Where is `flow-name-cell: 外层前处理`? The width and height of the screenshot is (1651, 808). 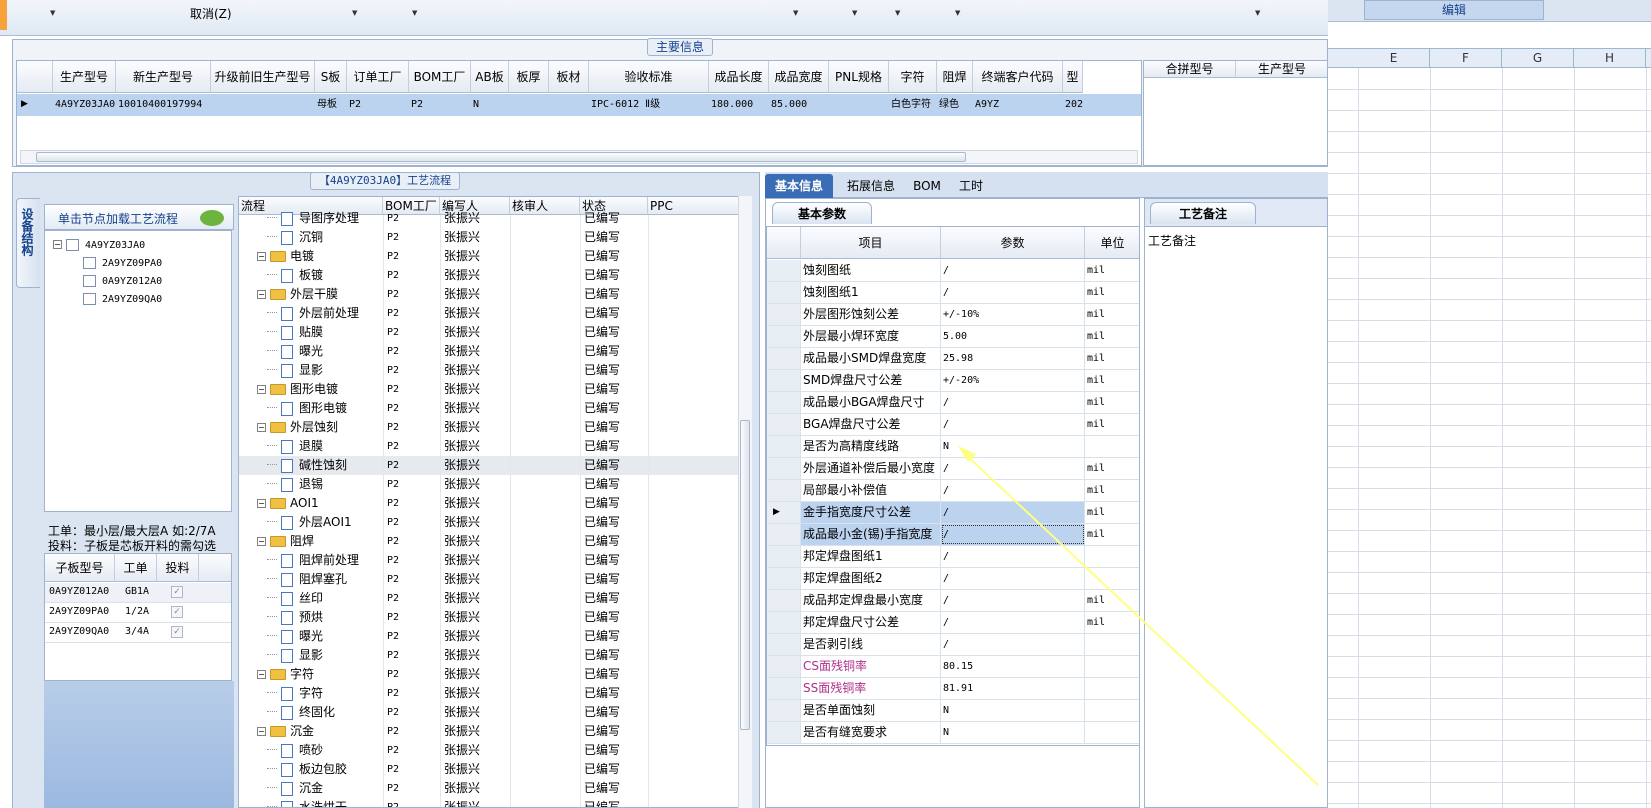 flow-name-cell: 外层前处理 is located at coordinates (311, 313).